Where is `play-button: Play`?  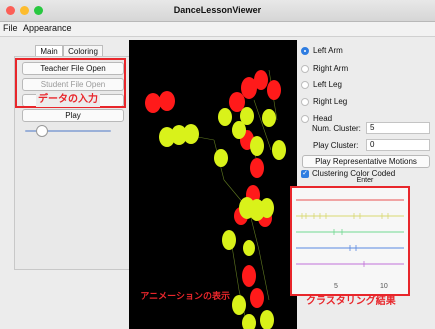 play-button: Play is located at coordinates (73, 115).